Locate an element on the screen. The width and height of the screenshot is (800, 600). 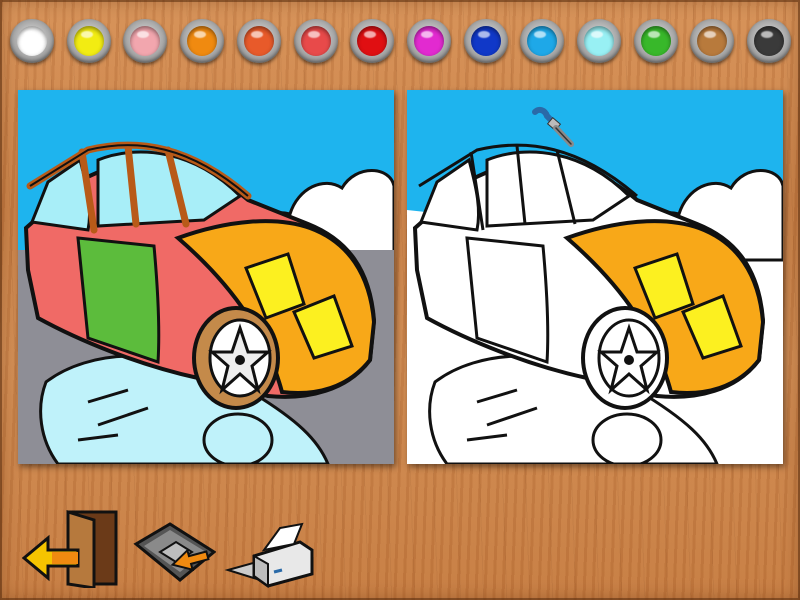
print-button is located at coordinates (270, 554).